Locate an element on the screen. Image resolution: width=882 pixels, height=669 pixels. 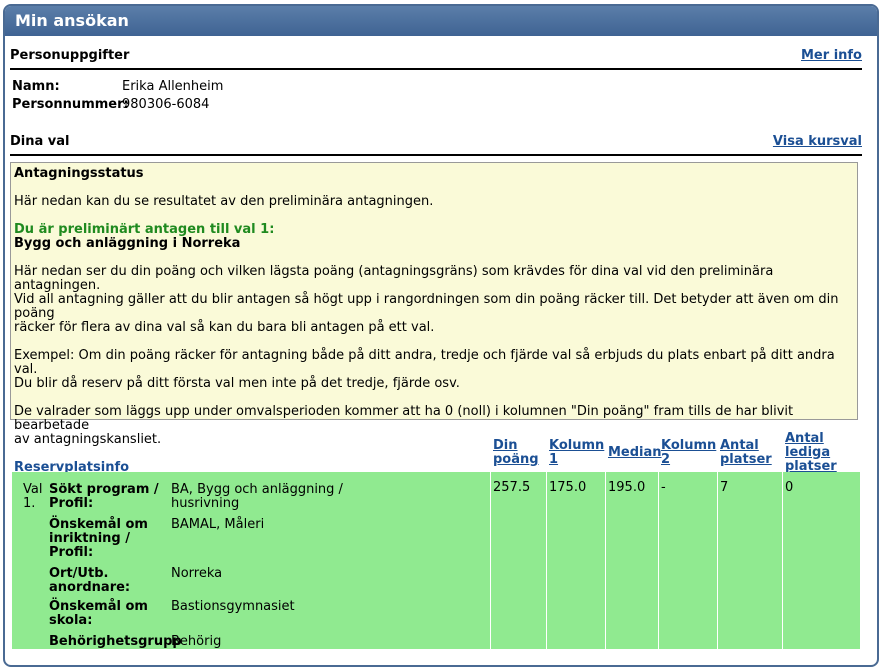
col-lediga-line1: Antal is located at coordinates (804, 438).